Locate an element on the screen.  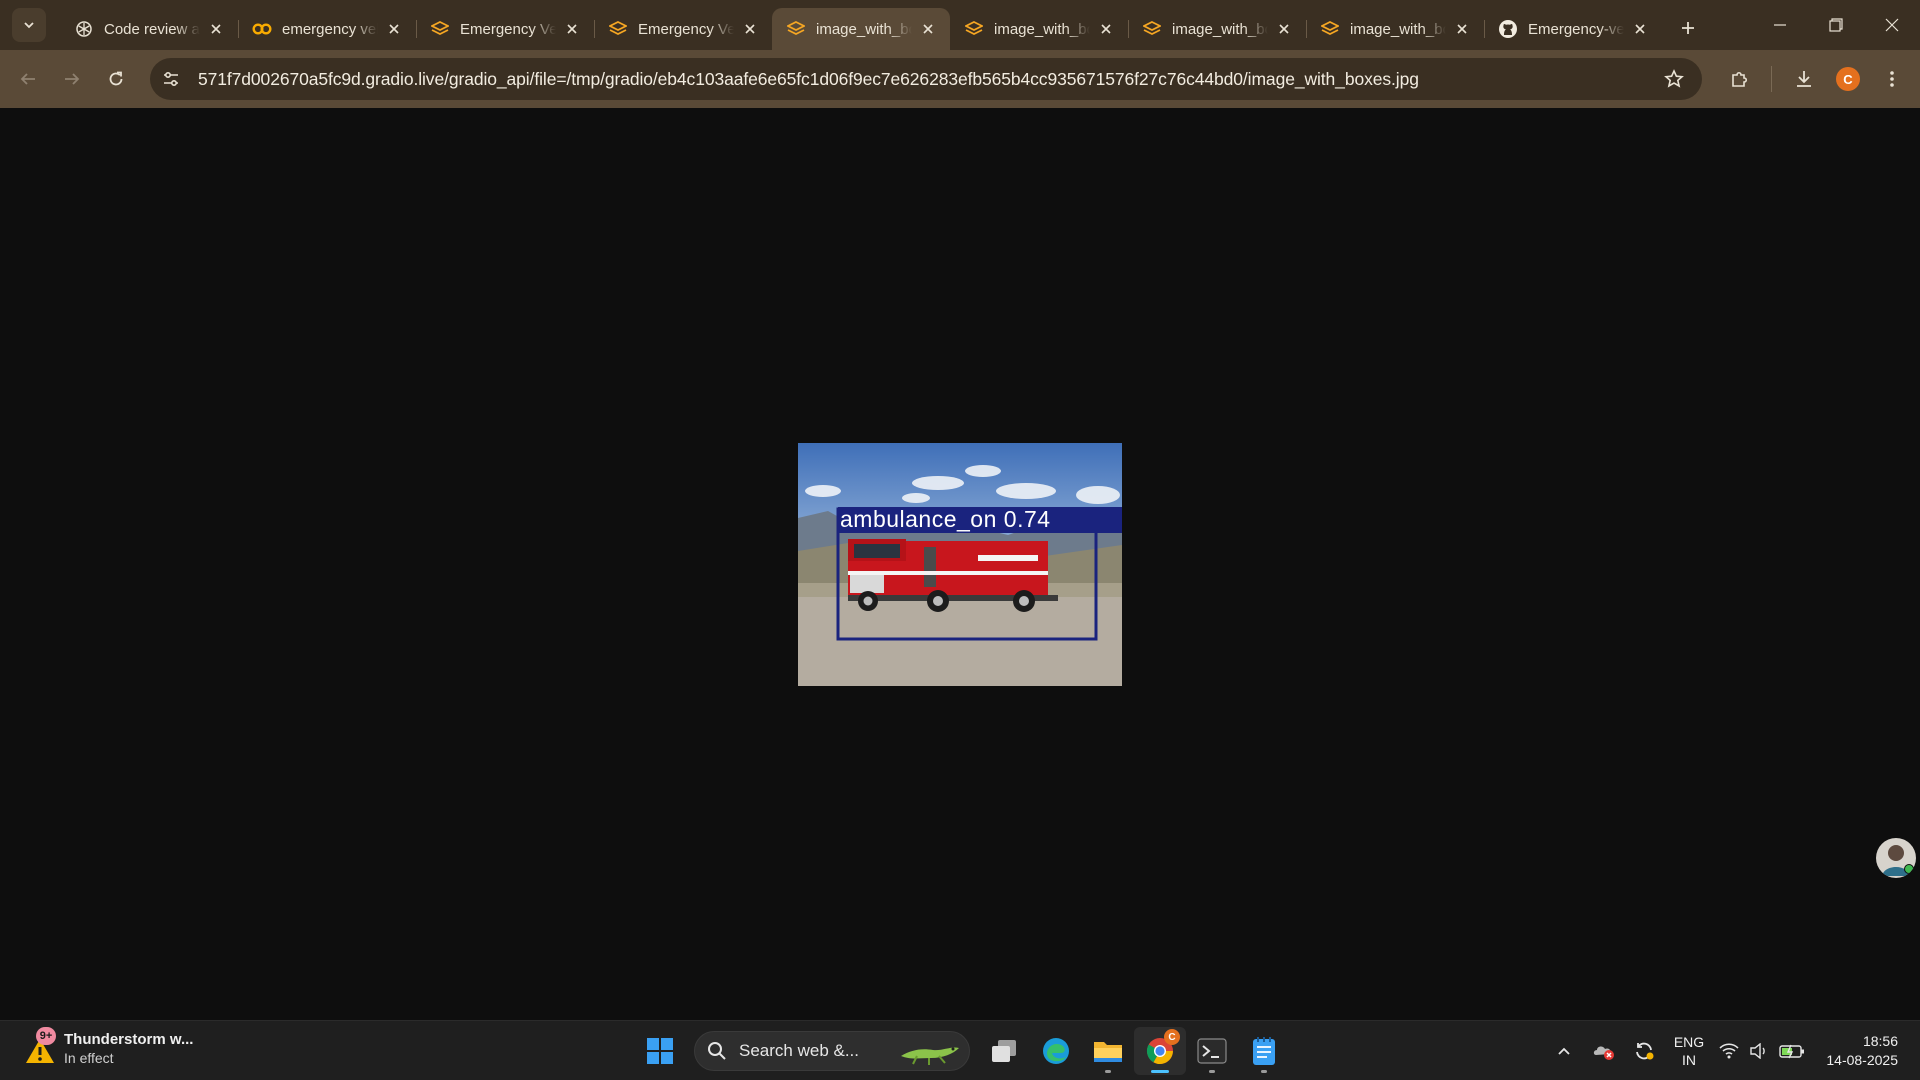
cloud-error-icon is located at coordinates (1603, 1053).